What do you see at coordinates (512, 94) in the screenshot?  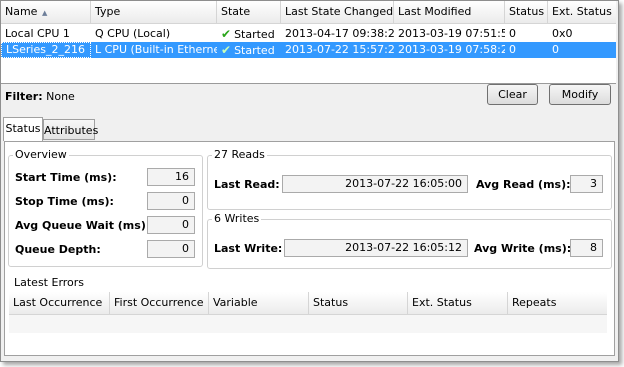 I see `clear-button: Clear` at bounding box center [512, 94].